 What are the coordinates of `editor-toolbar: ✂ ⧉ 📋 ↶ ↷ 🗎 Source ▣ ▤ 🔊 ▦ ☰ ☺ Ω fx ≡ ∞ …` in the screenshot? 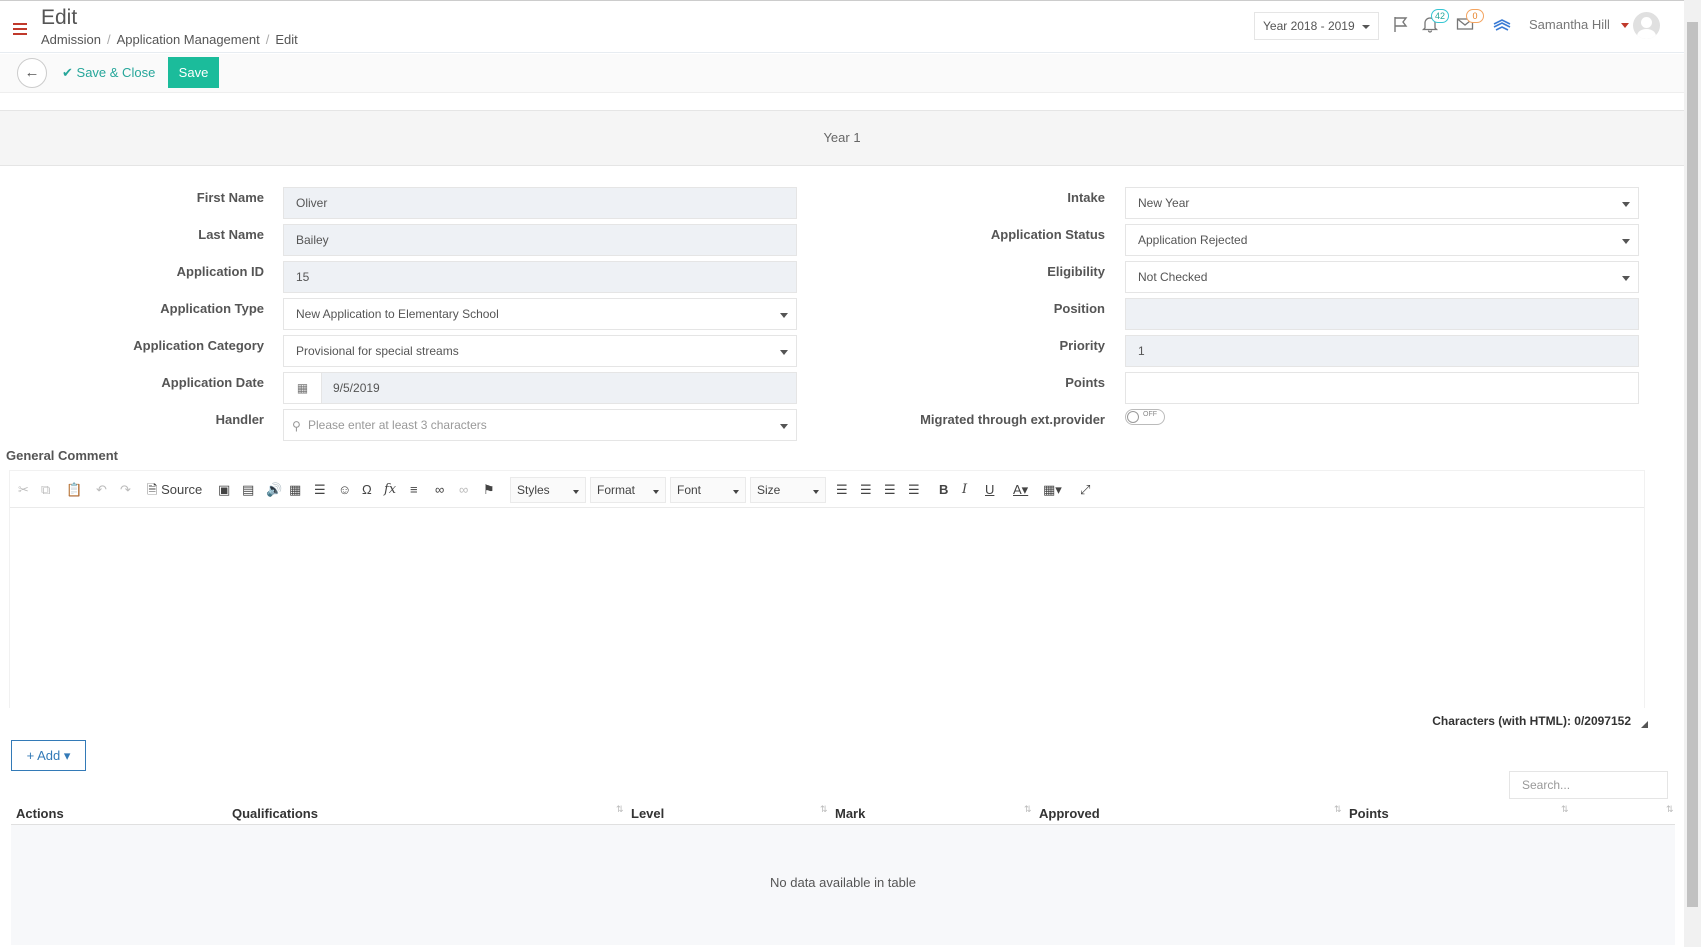 It's located at (827, 489).